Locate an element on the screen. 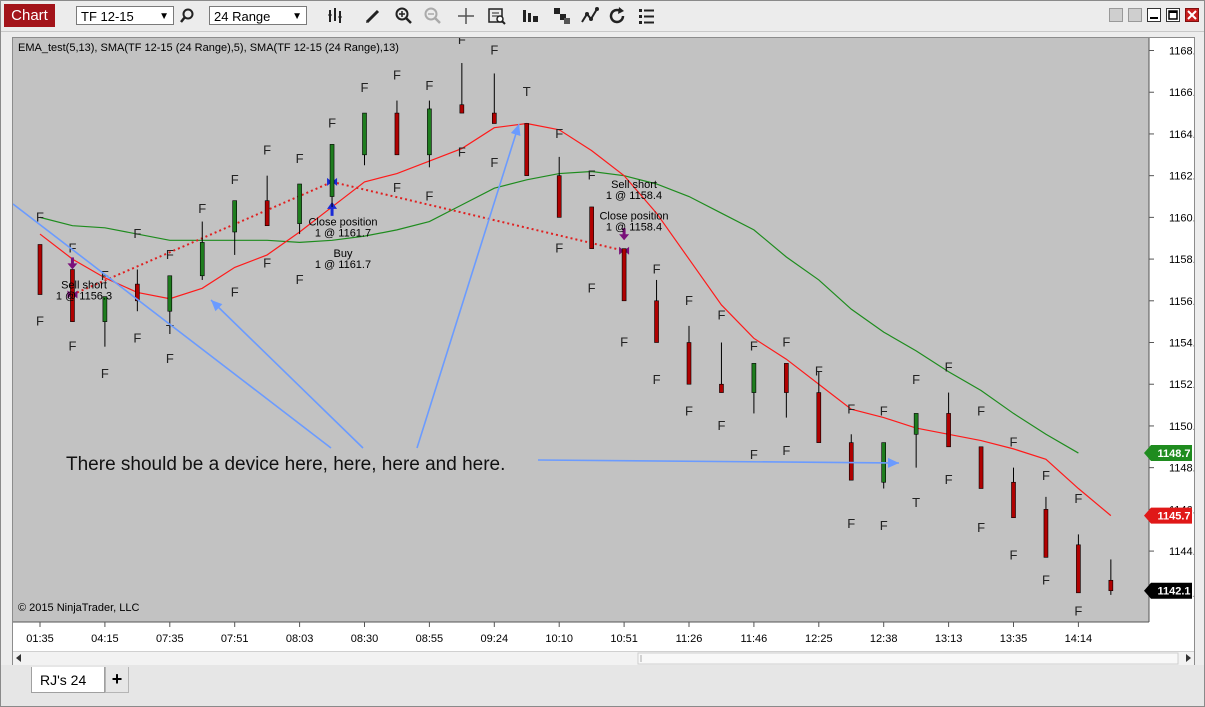 The image size is (1205, 707). x-tick-label: 01:35 is located at coordinates (40, 639).